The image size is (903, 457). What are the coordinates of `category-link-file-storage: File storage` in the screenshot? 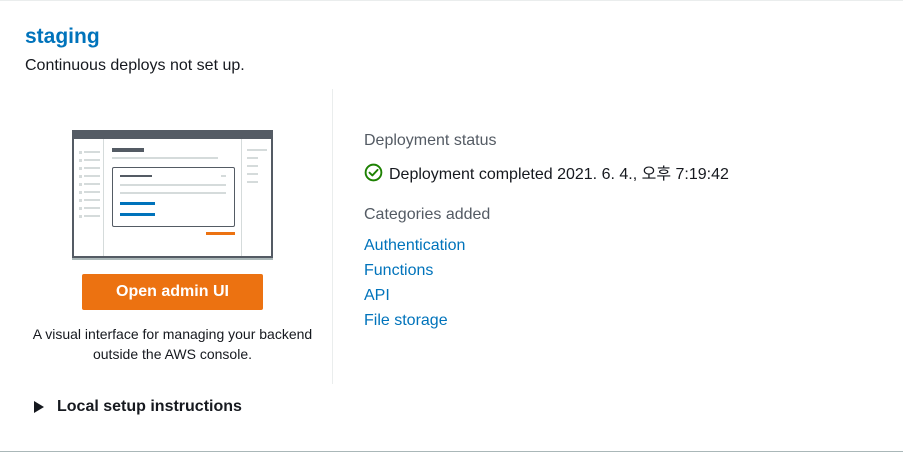 It's located at (406, 321).